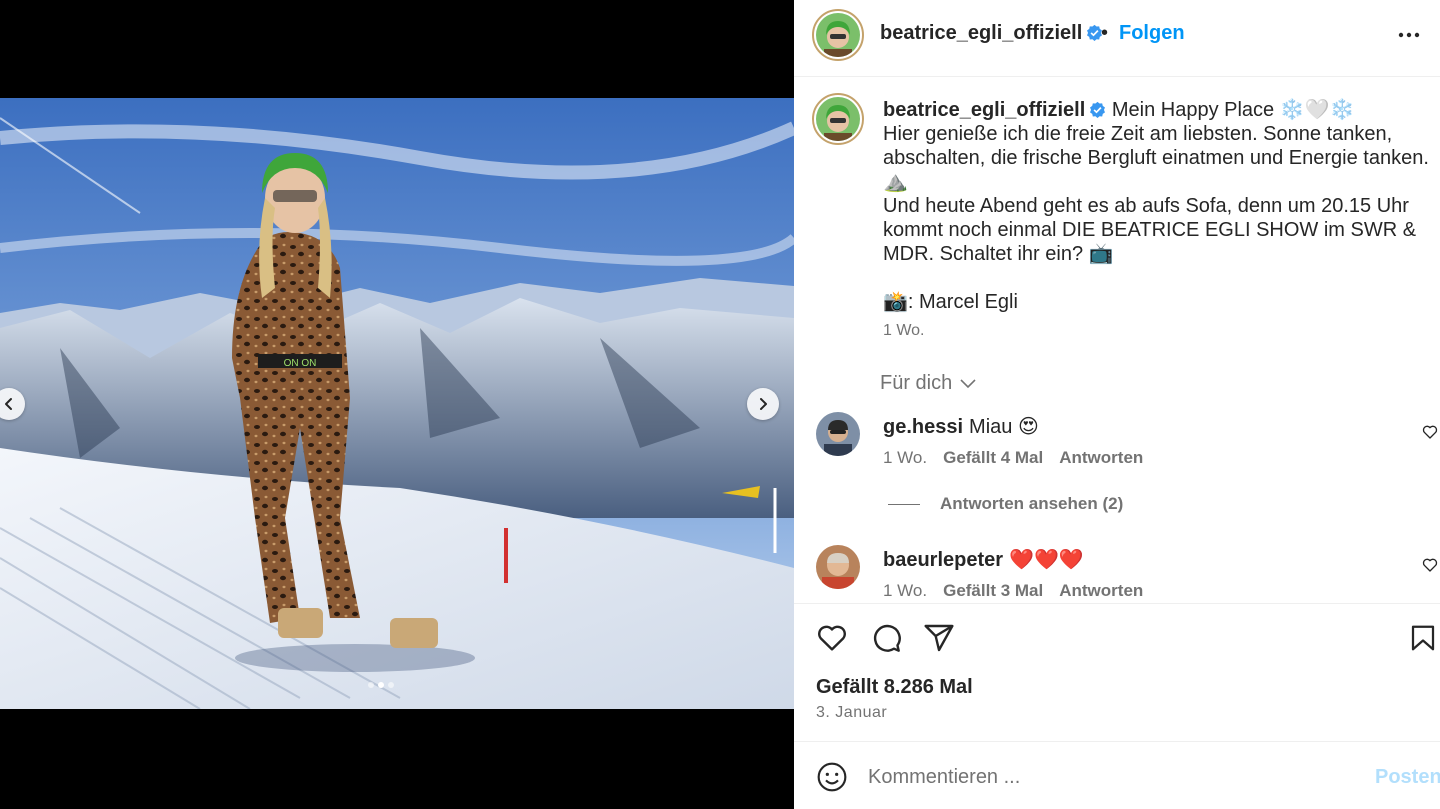  Describe the element at coordinates (993, 458) in the screenshot. I see `comment-likes: Gefällt 4 Mal` at that location.